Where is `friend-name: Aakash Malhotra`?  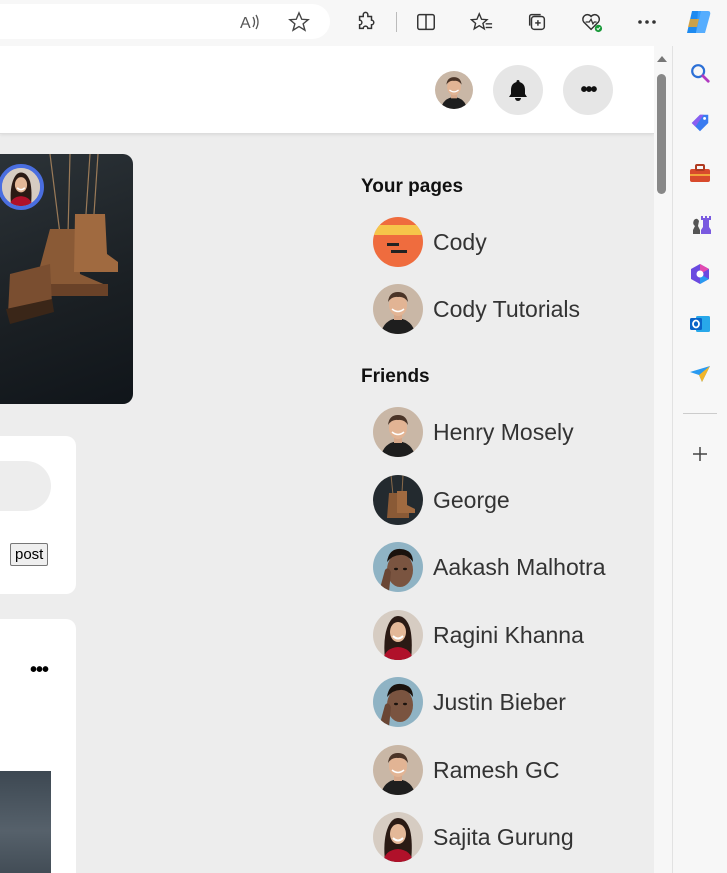 friend-name: Aakash Malhotra is located at coordinates (519, 566).